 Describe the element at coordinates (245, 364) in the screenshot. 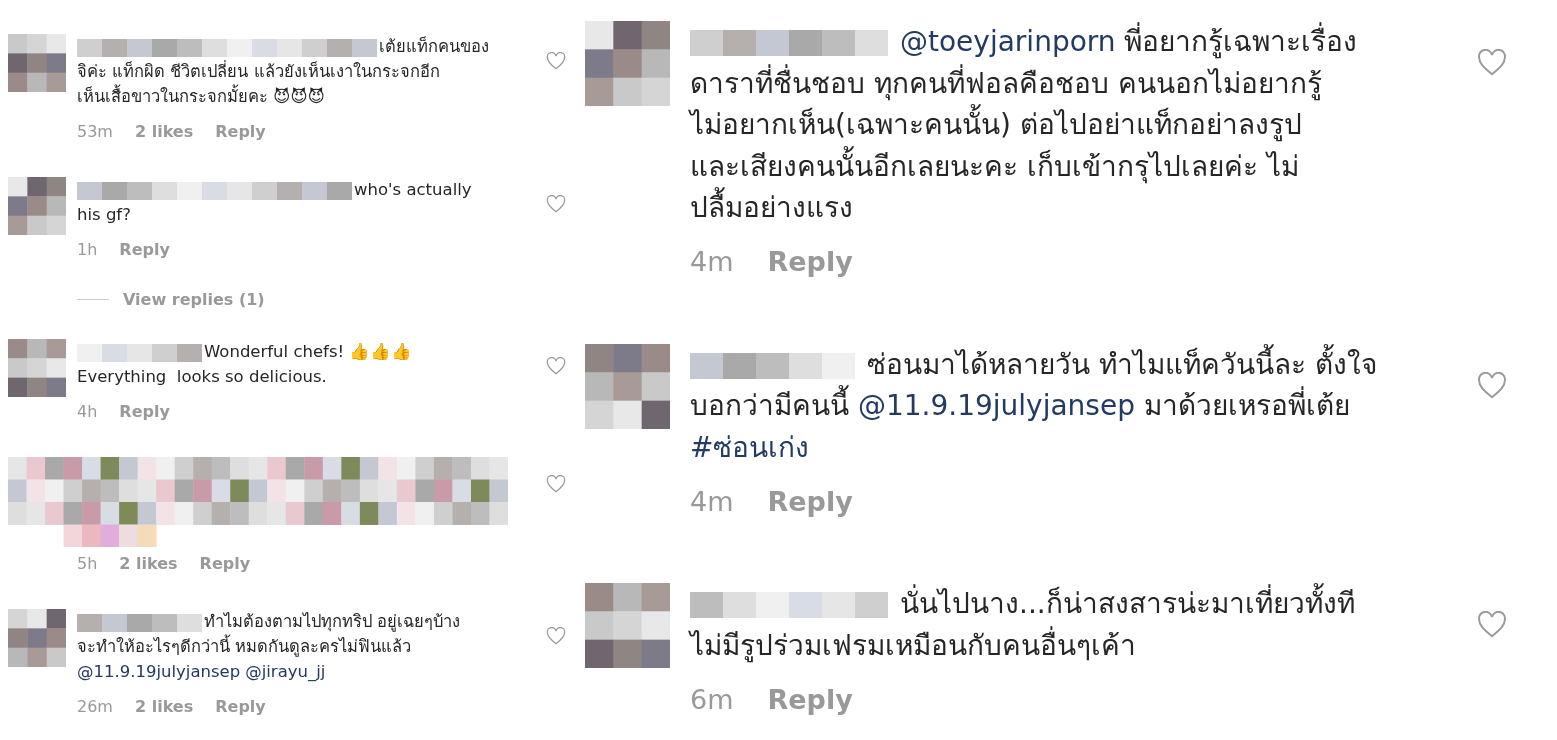

I see `comment-text: Wonderful chefs! 👍👍👍 Everything looks so delicious.` at that location.